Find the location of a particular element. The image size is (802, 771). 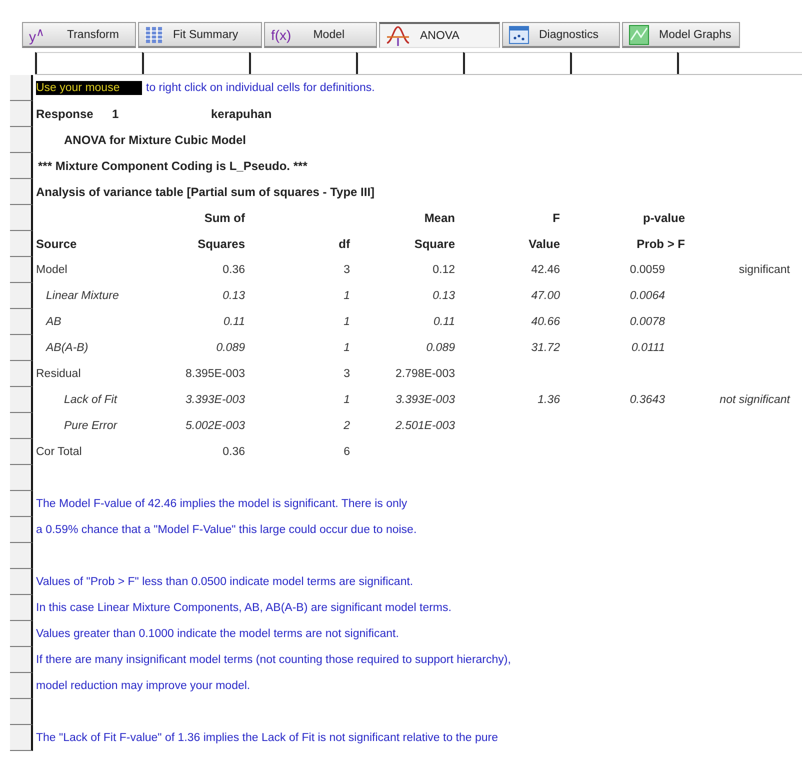

tab: ANOVA is located at coordinates (439, 35).